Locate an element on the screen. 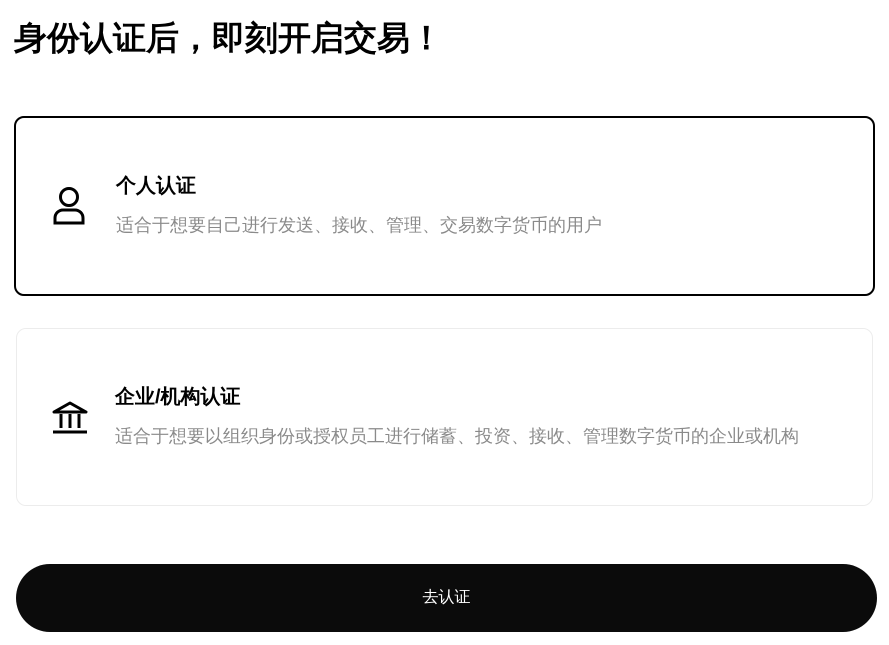 This screenshot has height=645, width=889. option-description: 适合于想要自己进行发送、接收、管理、交易数字货币的用户 is located at coordinates (359, 225).